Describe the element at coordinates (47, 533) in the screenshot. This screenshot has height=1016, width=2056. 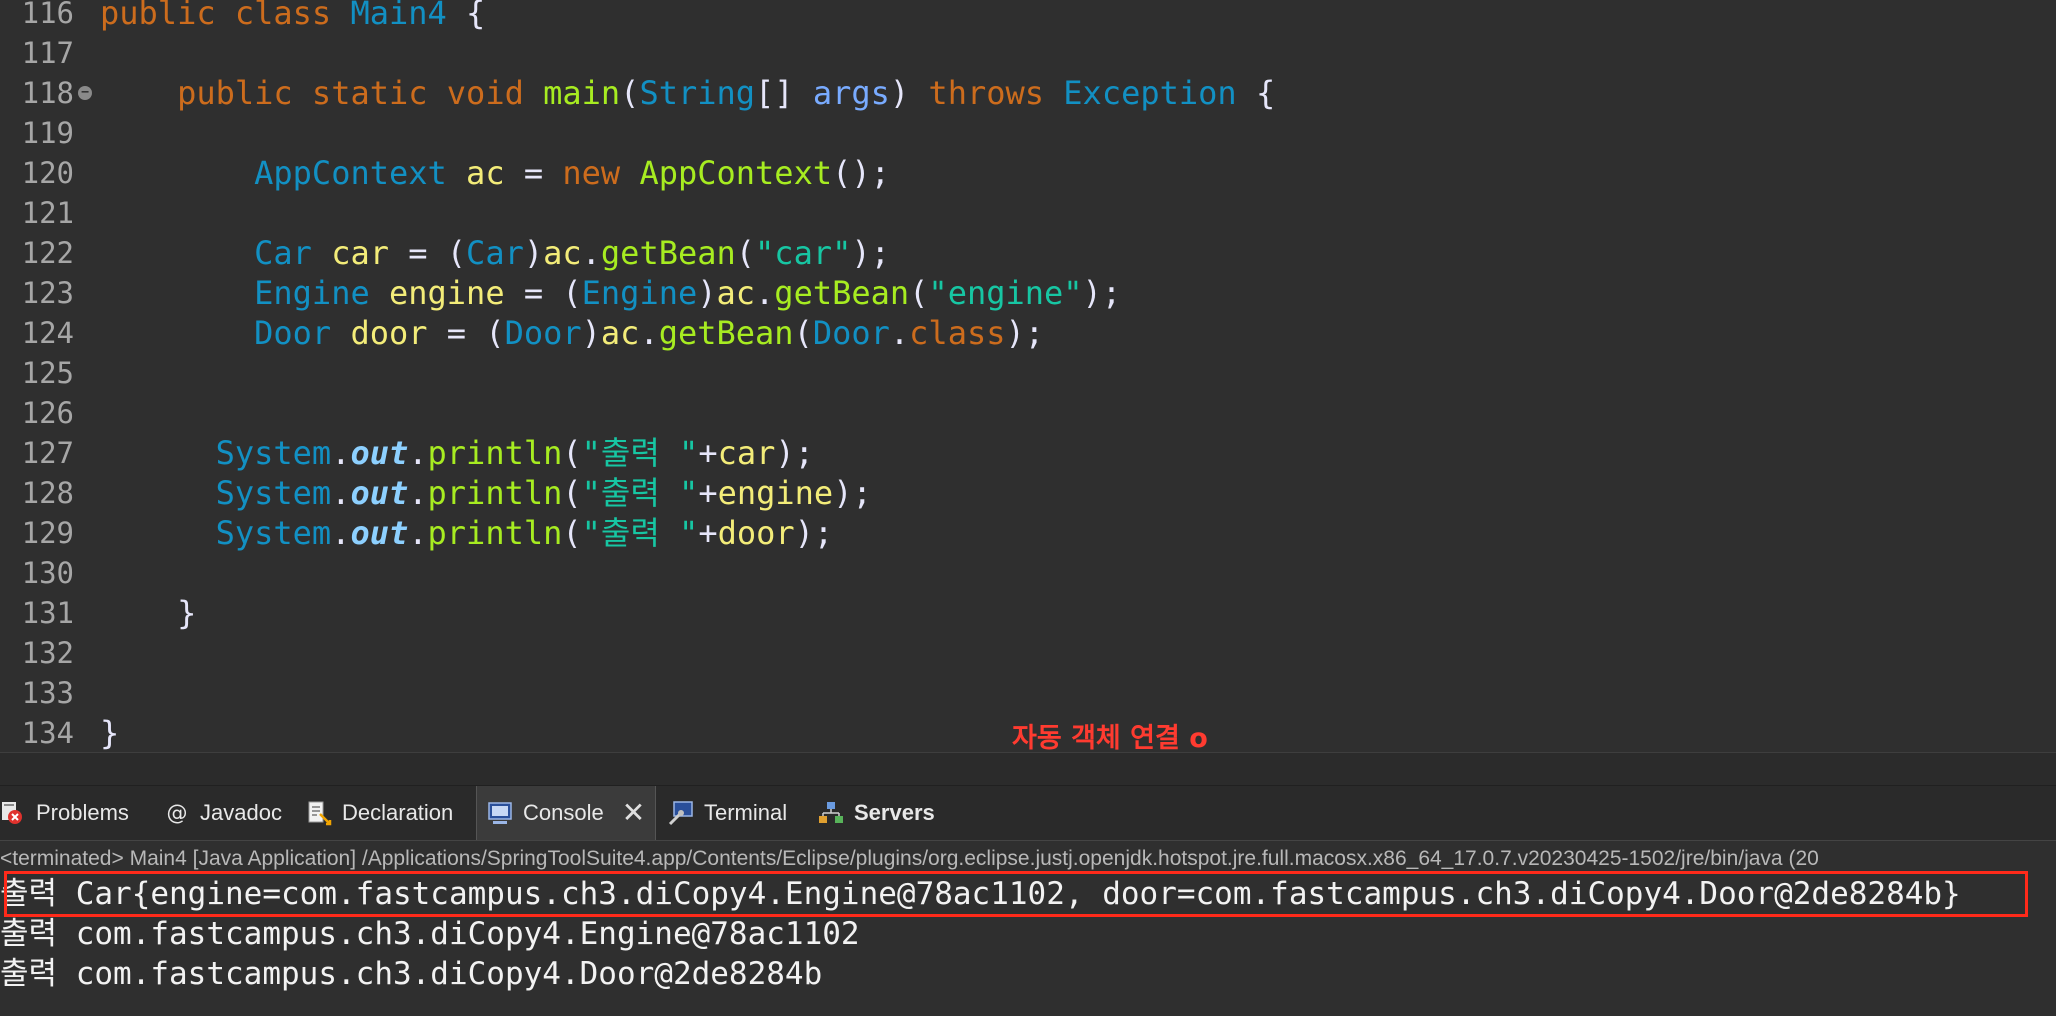
I see `line-number: 129` at that location.